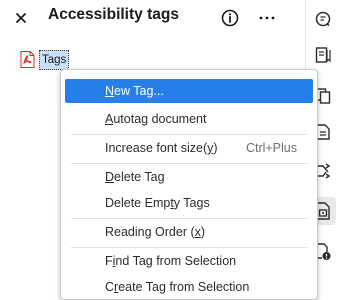  Describe the element at coordinates (189, 119) in the screenshot. I see `menu-item-autotag-document: Autotag document` at that location.